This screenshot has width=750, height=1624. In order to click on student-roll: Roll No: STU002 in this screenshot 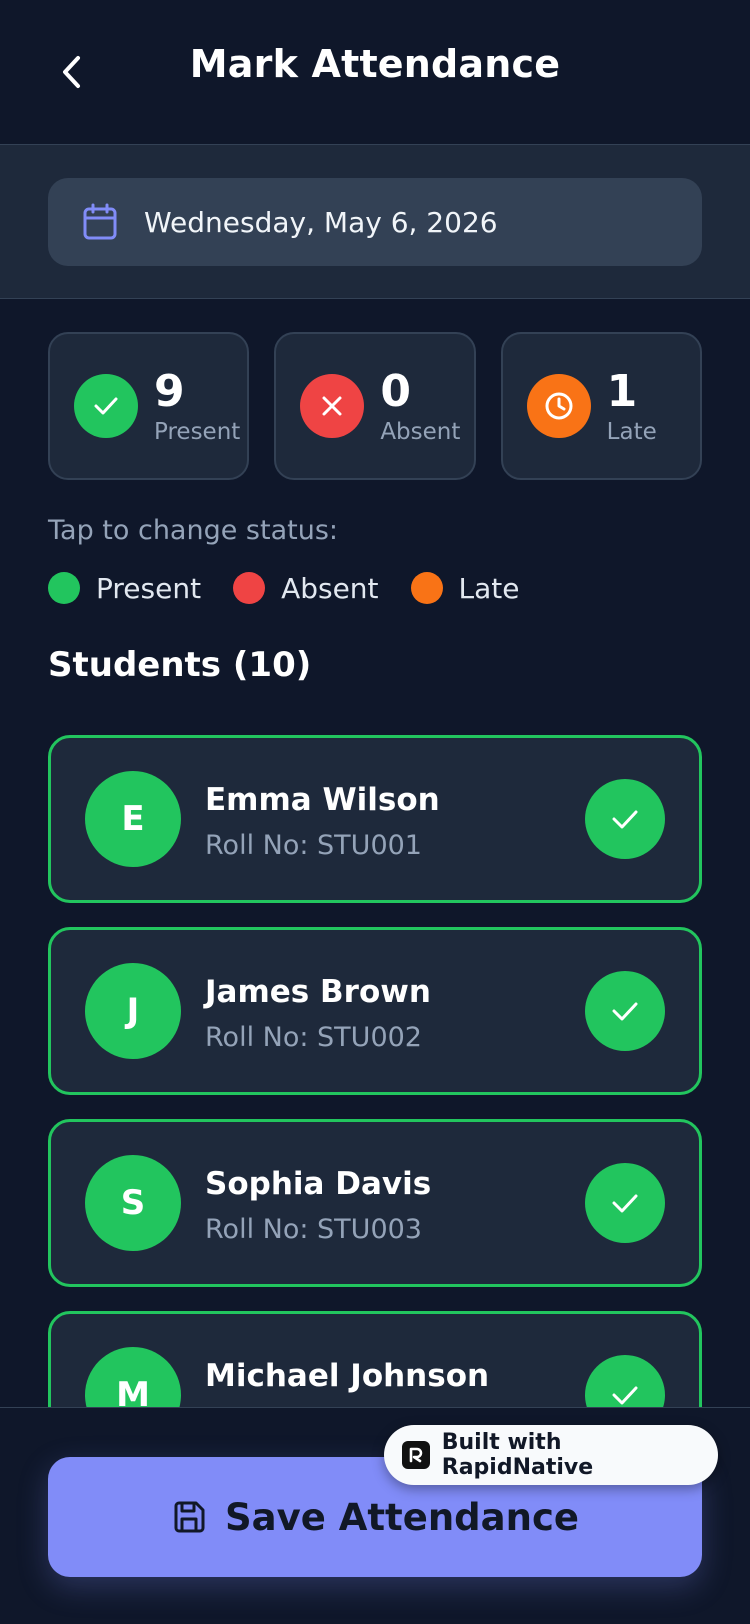, I will do `click(313, 1037)`.